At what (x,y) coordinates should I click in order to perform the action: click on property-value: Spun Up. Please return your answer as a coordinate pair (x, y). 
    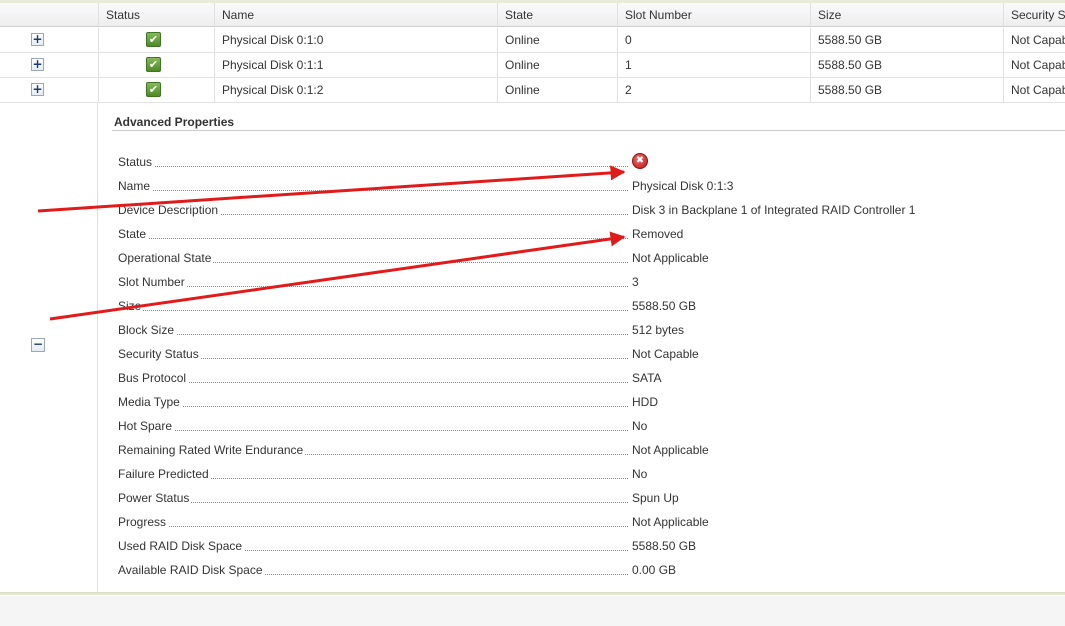
    Looking at the image, I should click on (655, 498).